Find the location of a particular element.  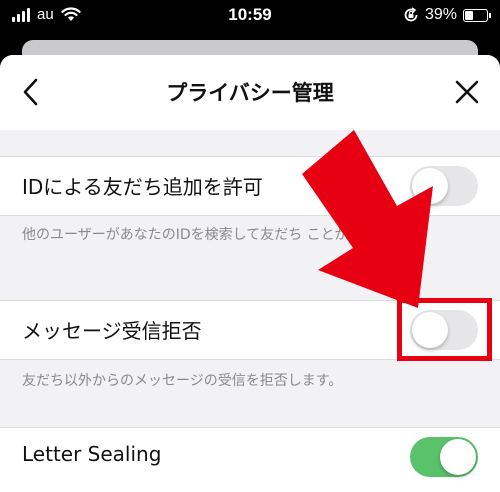

page-title: プライバシー管理 is located at coordinates (250, 93).